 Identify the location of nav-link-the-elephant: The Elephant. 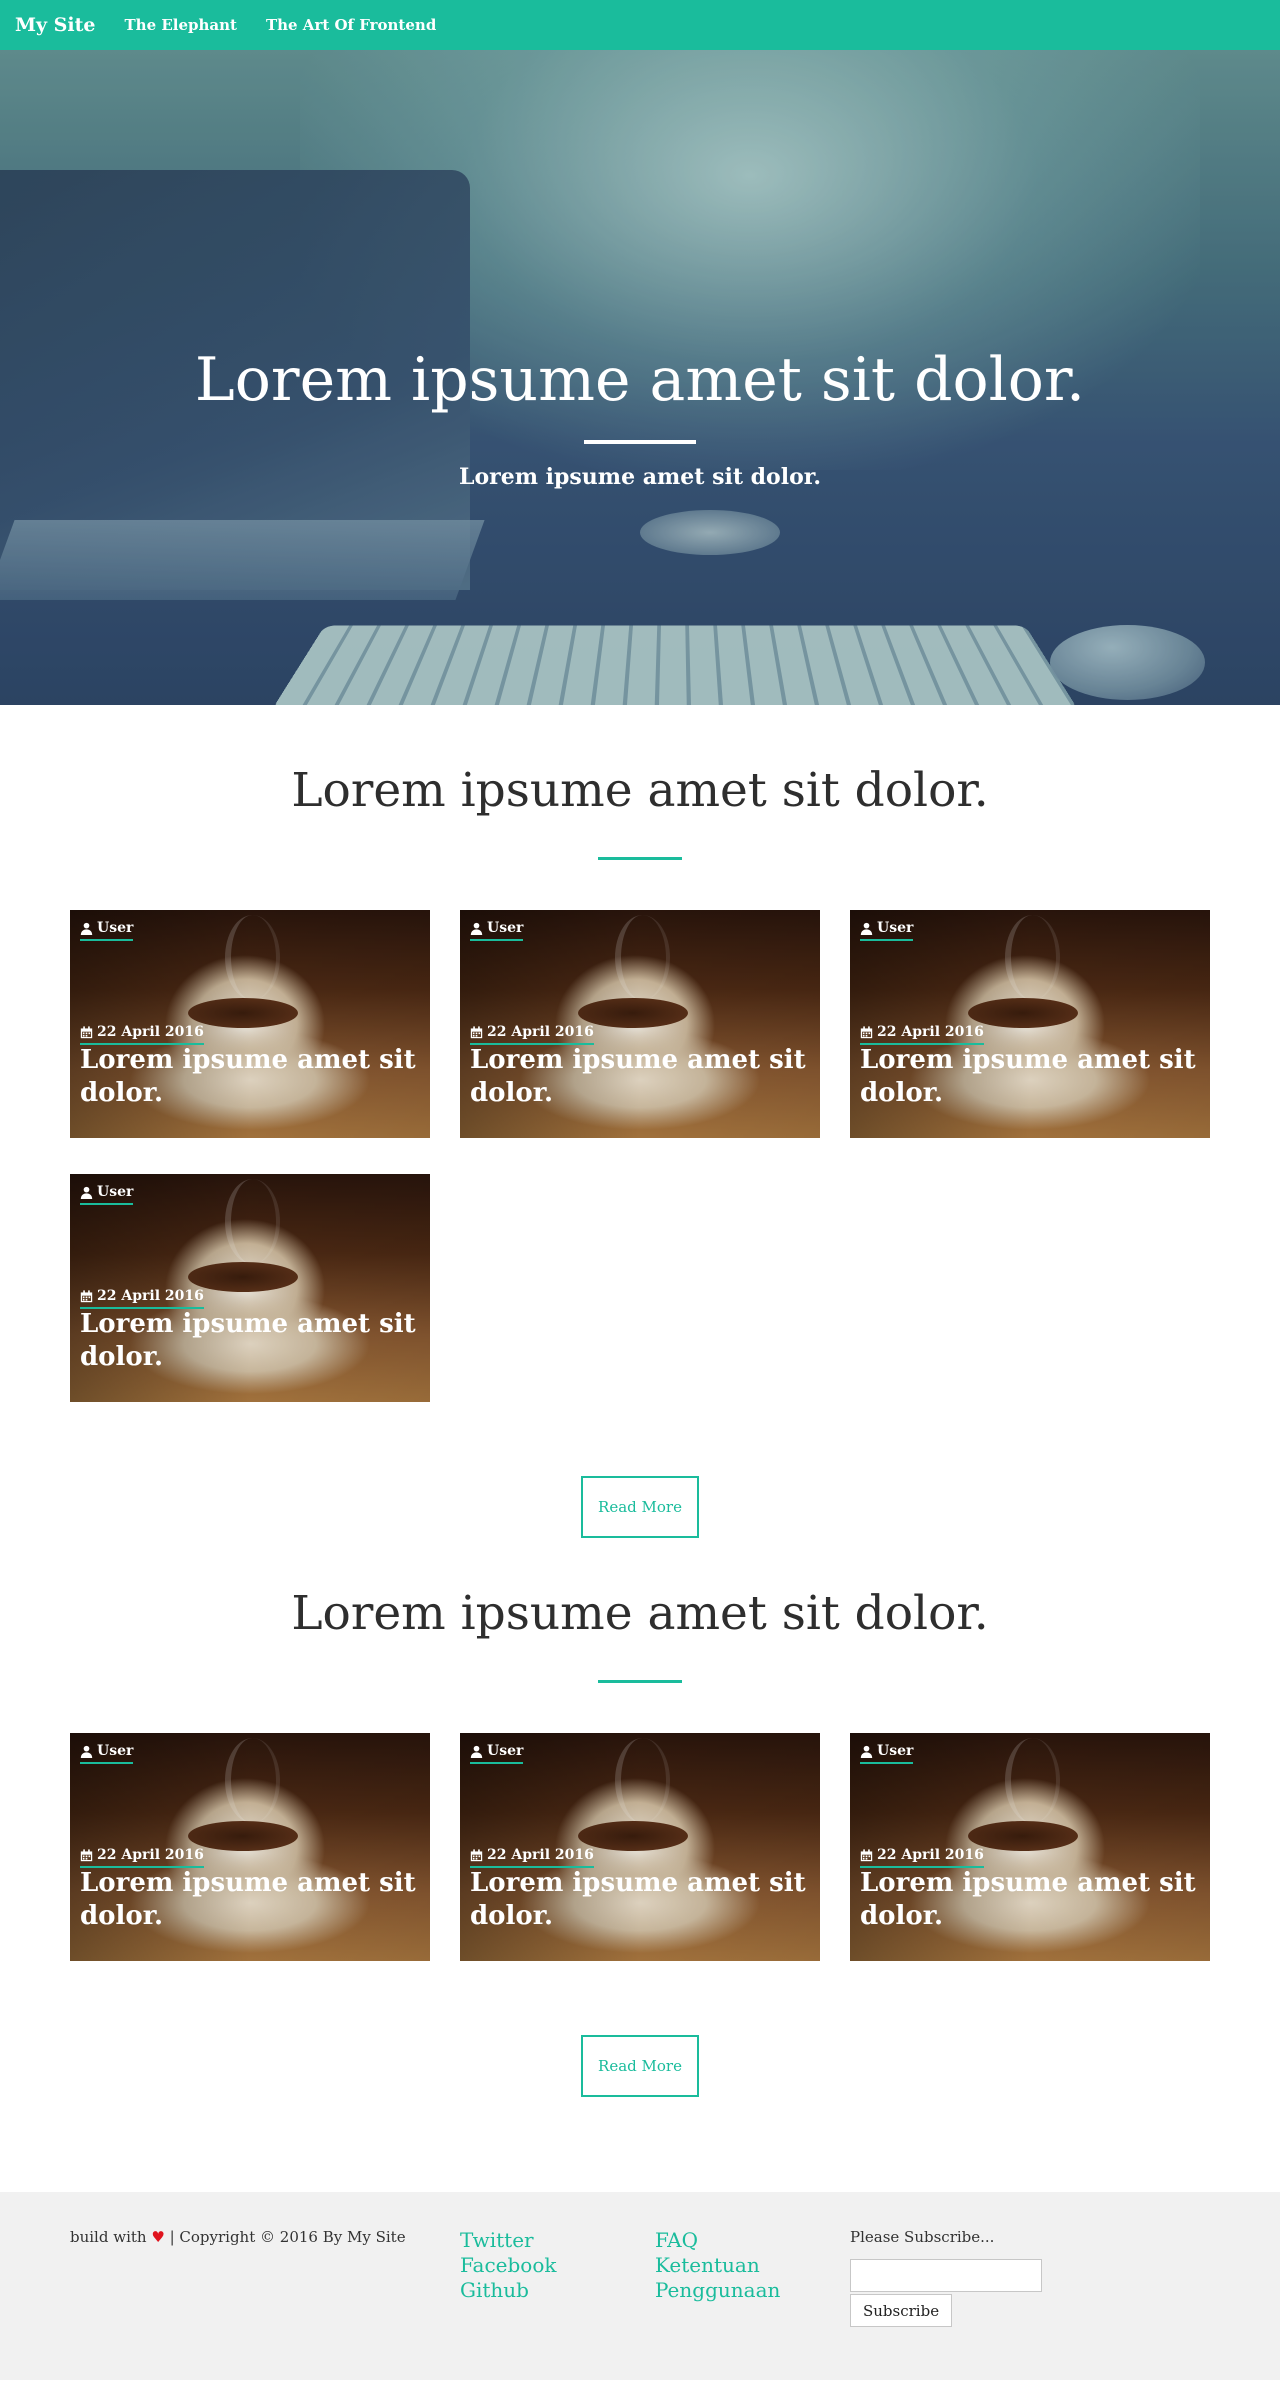
(181, 25).